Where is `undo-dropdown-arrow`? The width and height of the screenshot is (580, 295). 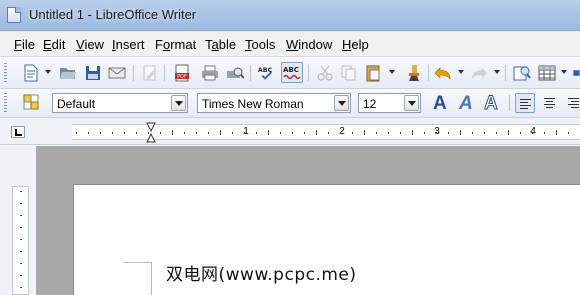
undo-dropdown-arrow is located at coordinates (461, 72).